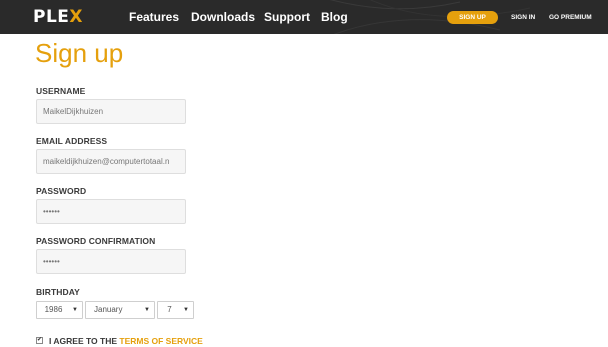 This screenshot has height=347, width=608. What do you see at coordinates (287, 17) in the screenshot?
I see `nav-support: Support` at bounding box center [287, 17].